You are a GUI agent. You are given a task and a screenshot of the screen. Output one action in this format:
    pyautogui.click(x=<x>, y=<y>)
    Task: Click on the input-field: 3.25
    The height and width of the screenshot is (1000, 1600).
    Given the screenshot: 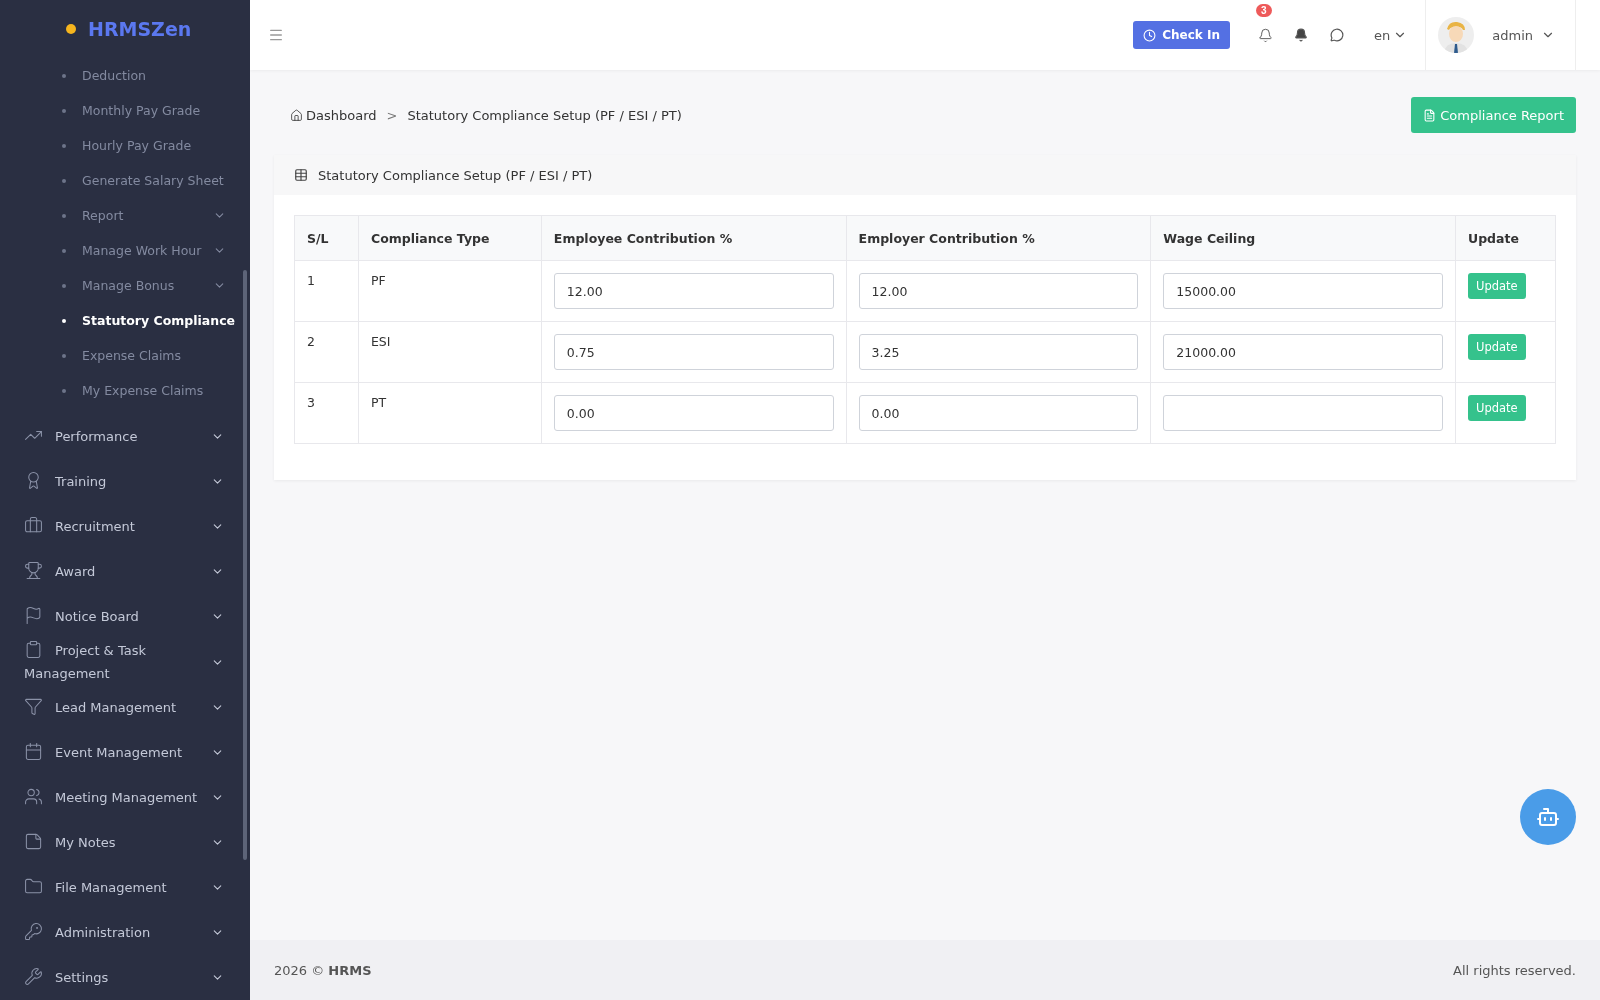 What is the action you would take?
    pyautogui.click(x=998, y=352)
    